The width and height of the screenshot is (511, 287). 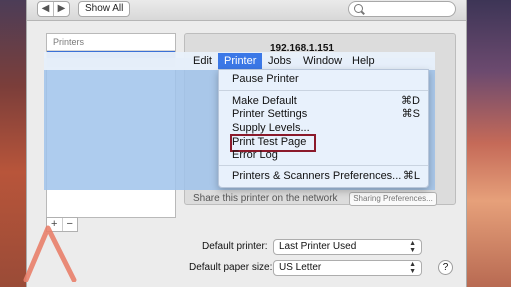 What do you see at coordinates (322, 61) in the screenshot?
I see `menu-window: Window` at bounding box center [322, 61].